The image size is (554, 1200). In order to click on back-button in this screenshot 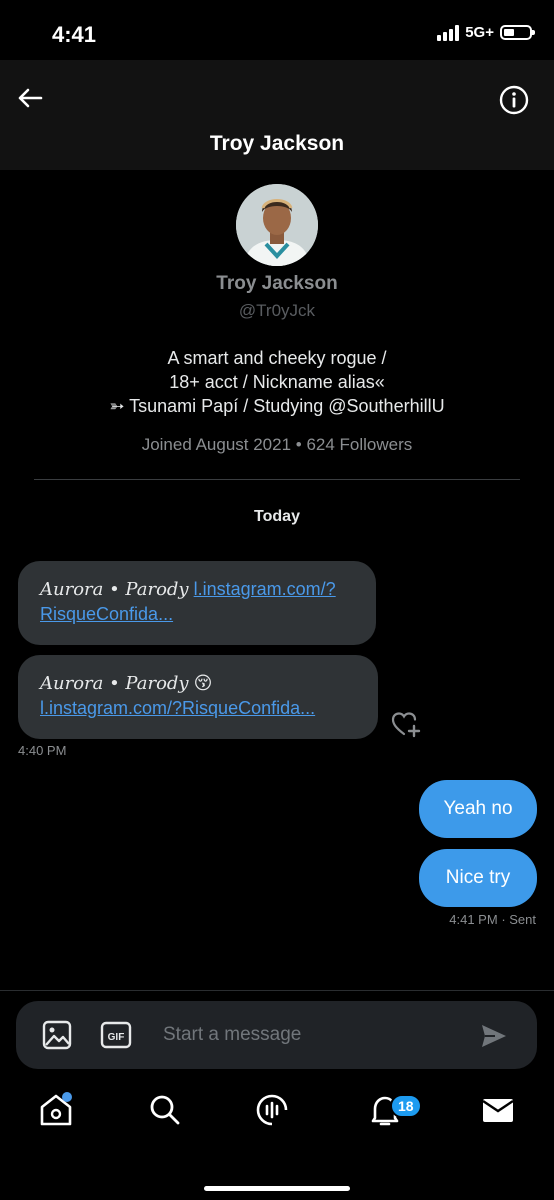, I will do `click(30, 98)`.